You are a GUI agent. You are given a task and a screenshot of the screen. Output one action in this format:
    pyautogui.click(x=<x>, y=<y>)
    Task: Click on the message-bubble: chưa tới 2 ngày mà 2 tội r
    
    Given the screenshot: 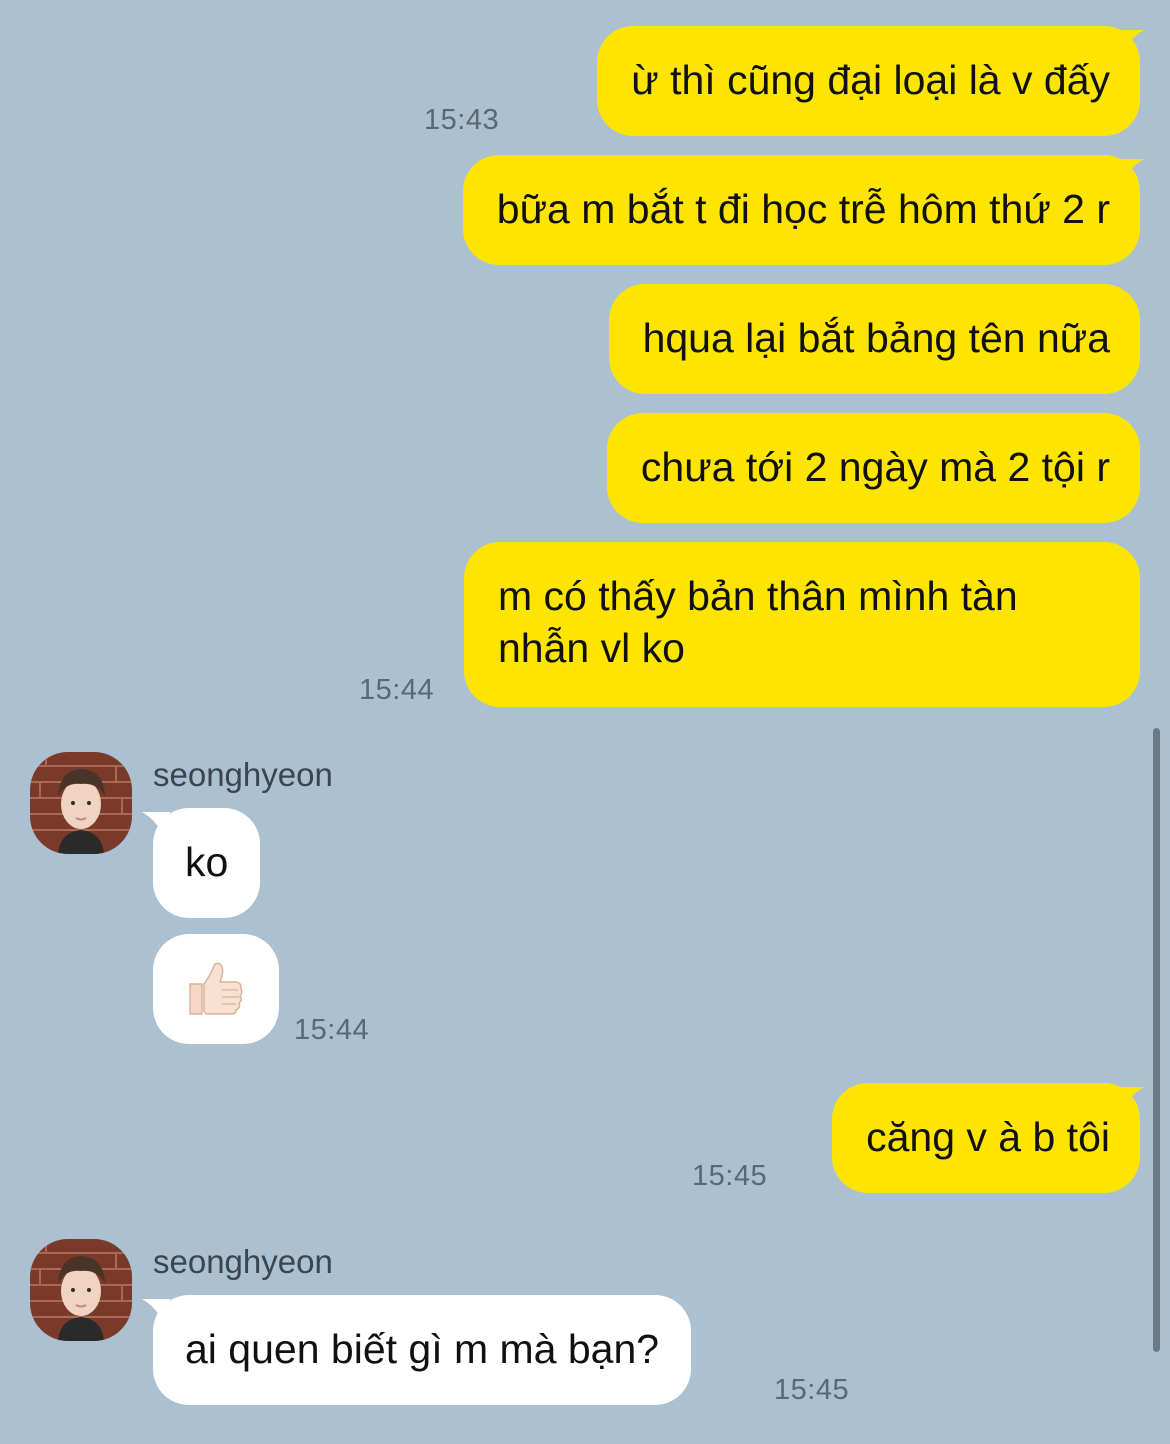 What is the action you would take?
    pyautogui.click(x=873, y=468)
    